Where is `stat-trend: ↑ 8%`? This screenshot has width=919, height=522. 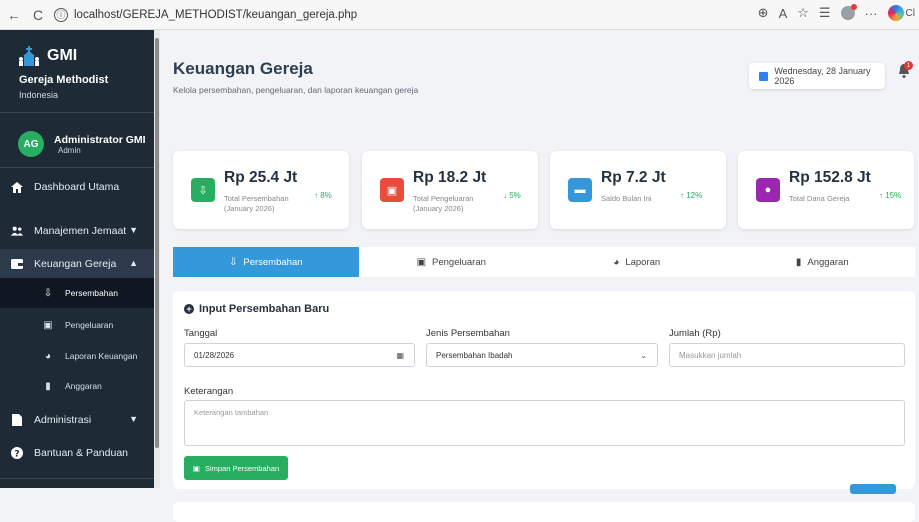 stat-trend: ↑ 8% is located at coordinates (323, 195).